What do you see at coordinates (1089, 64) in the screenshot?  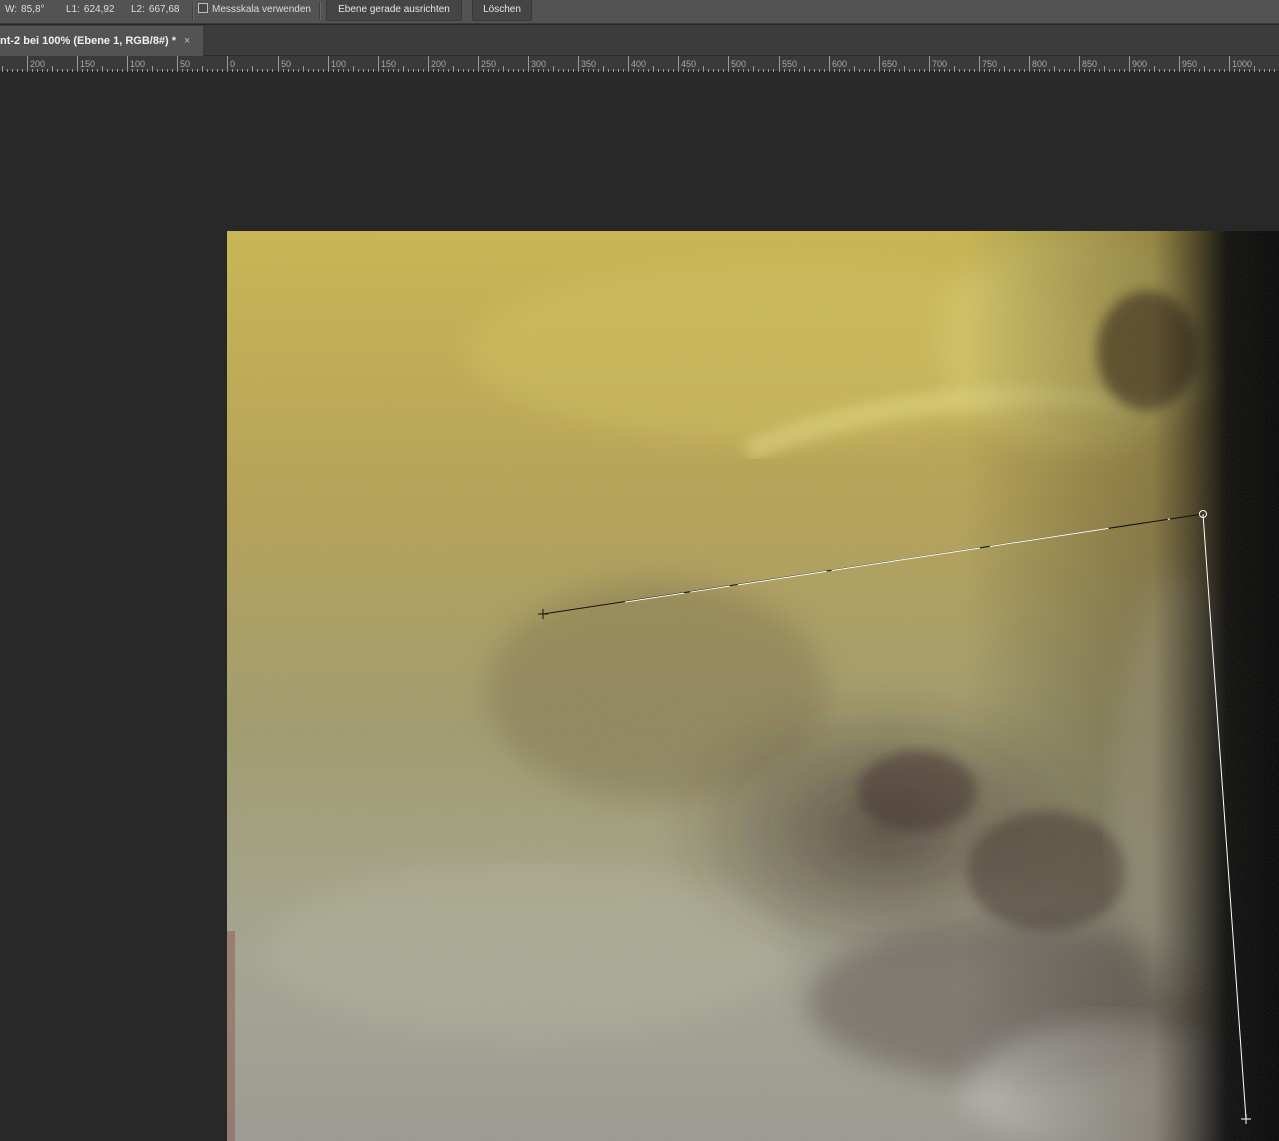 I see `ruler-label: 850` at bounding box center [1089, 64].